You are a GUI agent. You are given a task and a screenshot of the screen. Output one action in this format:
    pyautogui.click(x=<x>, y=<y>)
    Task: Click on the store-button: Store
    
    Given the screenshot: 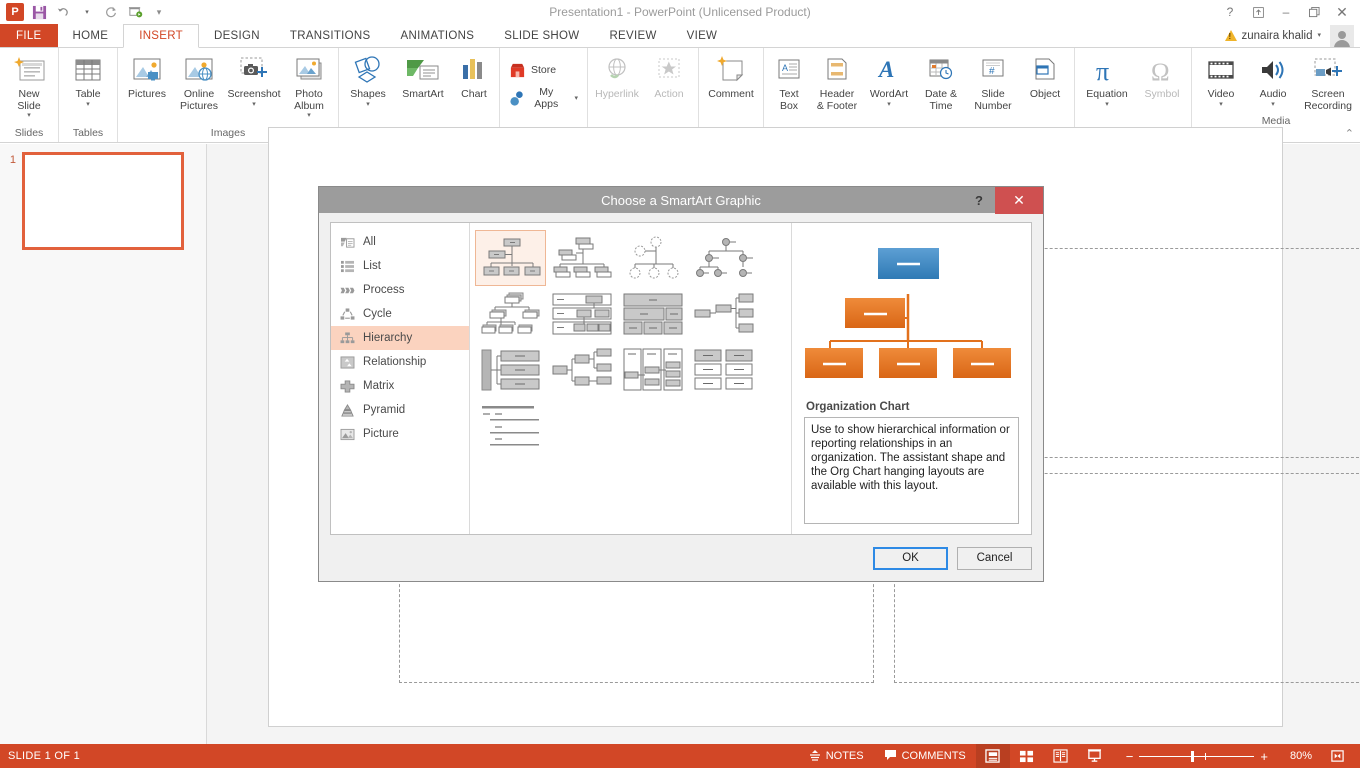 What is the action you would take?
    pyautogui.click(x=532, y=70)
    